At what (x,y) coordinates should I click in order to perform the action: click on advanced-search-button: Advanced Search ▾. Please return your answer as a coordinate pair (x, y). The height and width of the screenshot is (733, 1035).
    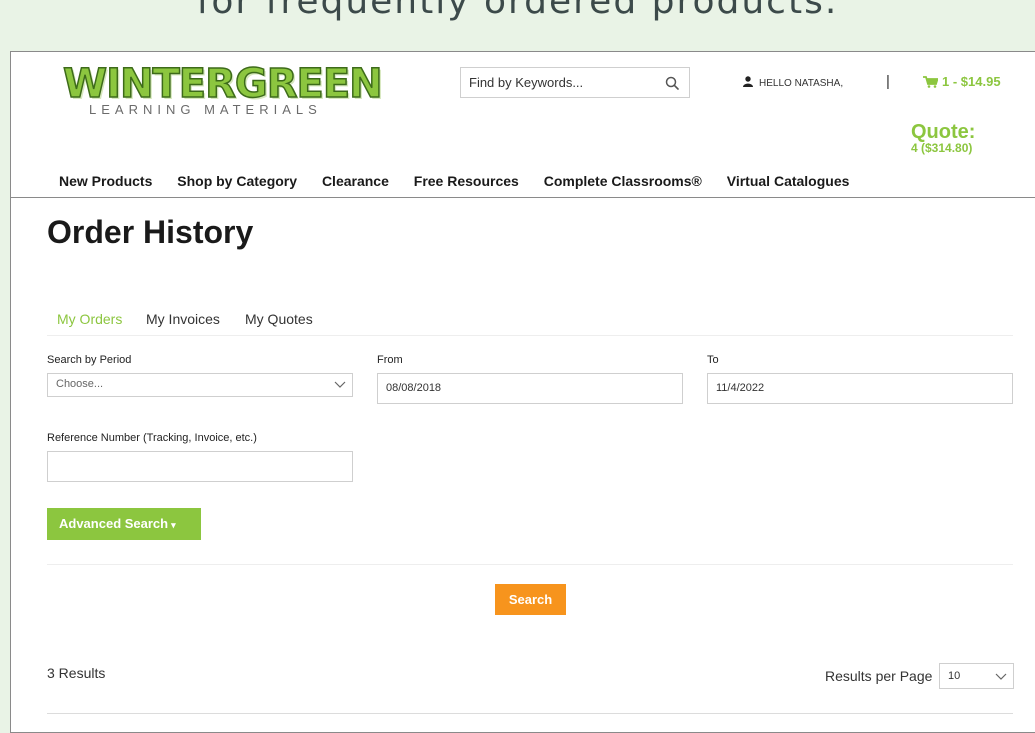
    Looking at the image, I should click on (124, 524).